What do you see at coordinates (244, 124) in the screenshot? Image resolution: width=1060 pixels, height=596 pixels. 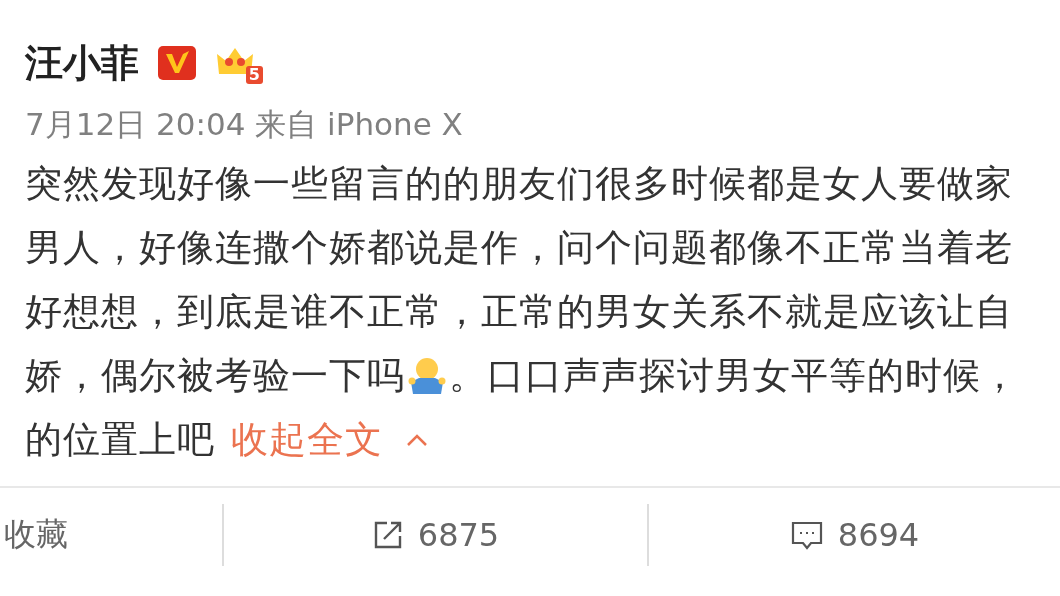 I see `post-meta: 7月12日 20:04 来自 iPhone X` at bounding box center [244, 124].